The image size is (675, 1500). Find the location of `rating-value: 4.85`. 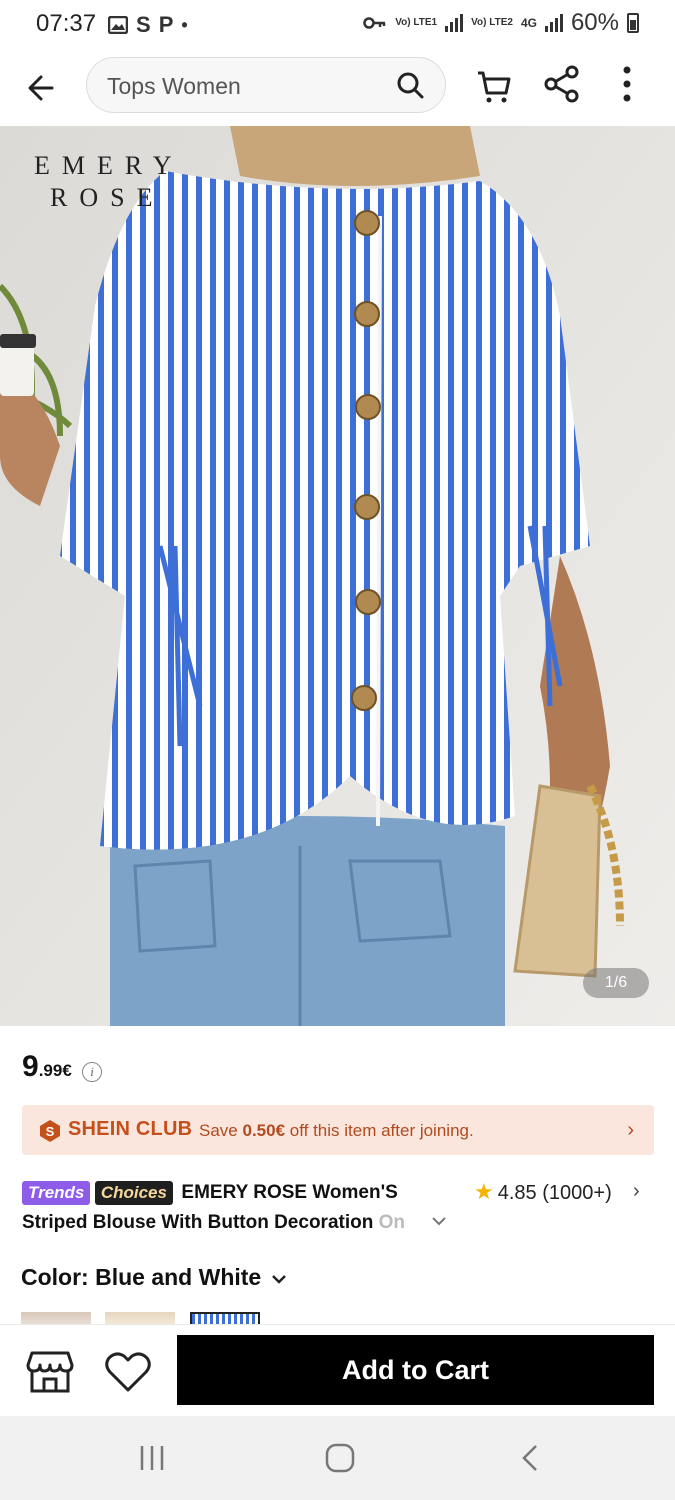

rating-value: 4.85 is located at coordinates (517, 1193).